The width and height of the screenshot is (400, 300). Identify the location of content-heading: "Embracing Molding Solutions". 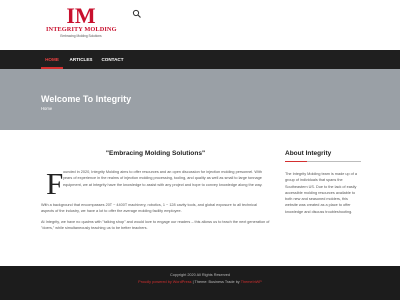
(155, 153).